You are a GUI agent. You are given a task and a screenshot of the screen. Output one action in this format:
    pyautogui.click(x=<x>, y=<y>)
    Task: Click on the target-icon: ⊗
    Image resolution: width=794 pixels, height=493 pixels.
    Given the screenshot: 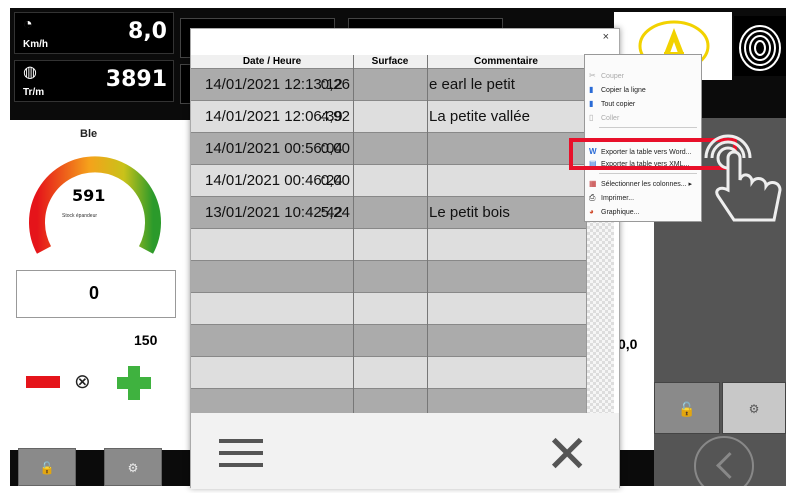 What is the action you would take?
    pyautogui.click(x=82, y=381)
    